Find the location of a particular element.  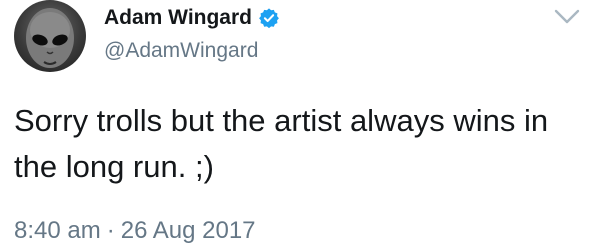

tweet-date: 26 Aug 2017 is located at coordinates (188, 230).